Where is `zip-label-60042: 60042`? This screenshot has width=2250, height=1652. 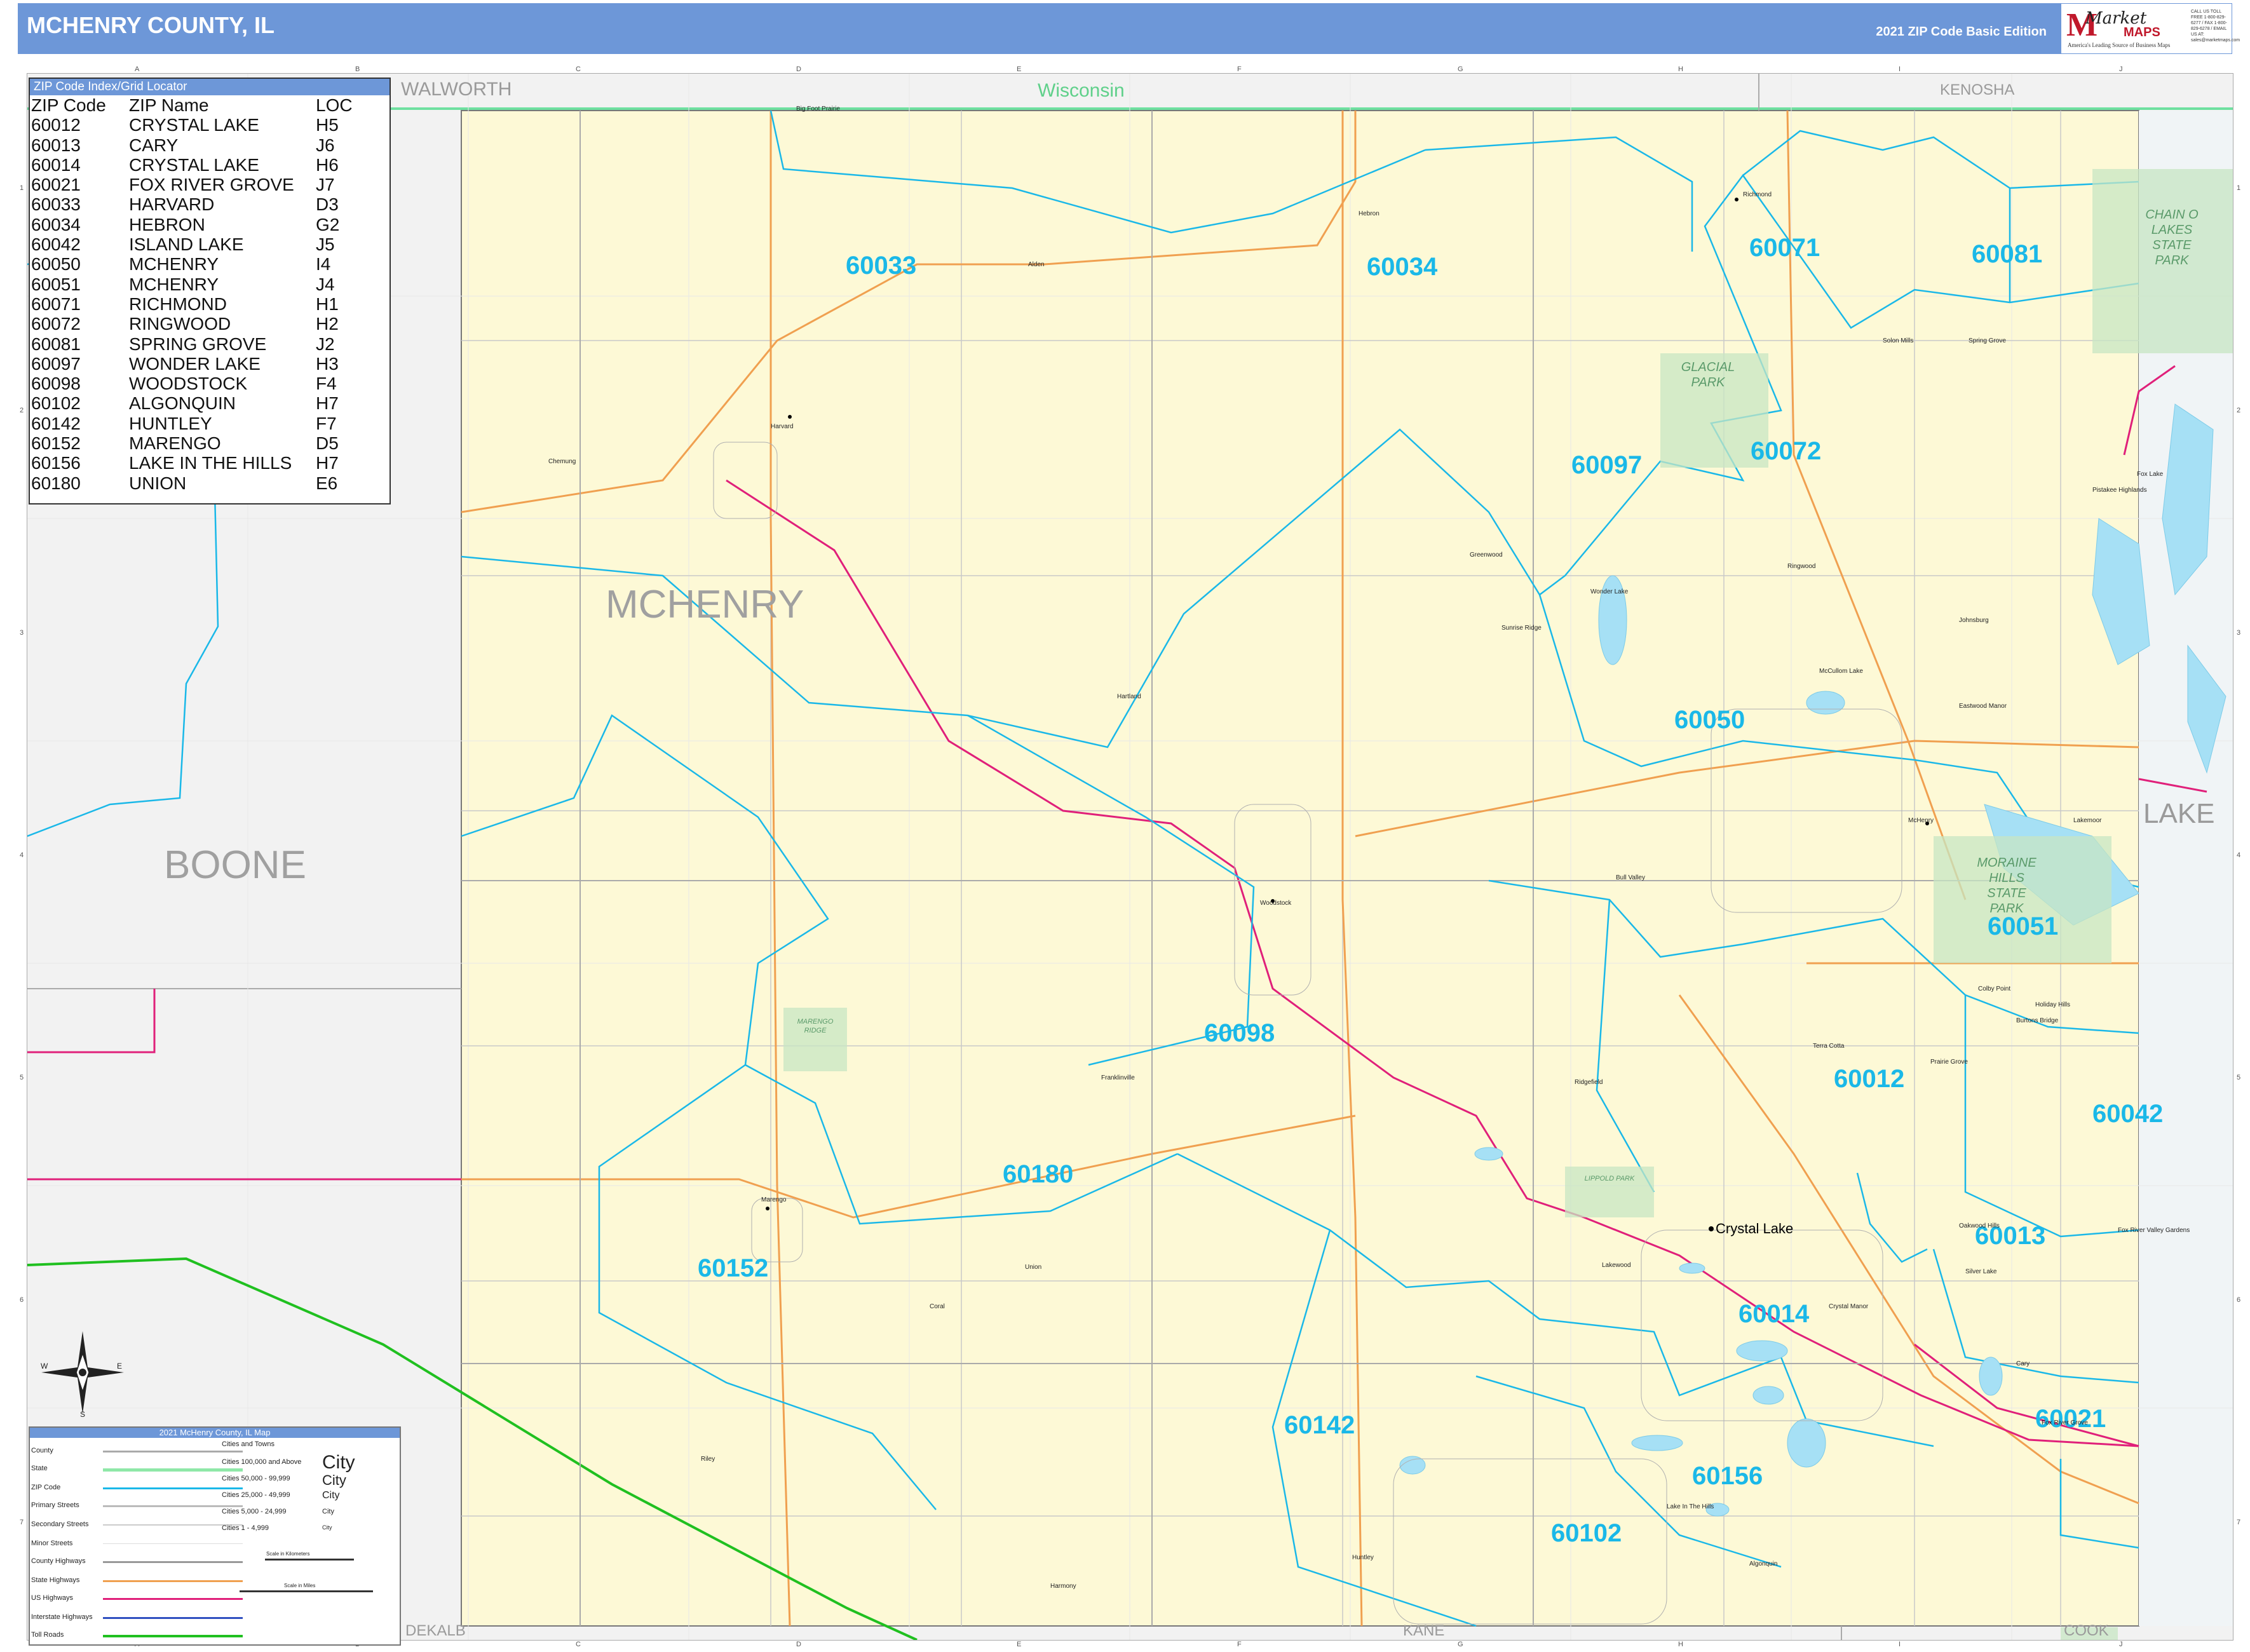
zip-label-60042: 60042 is located at coordinates (2127, 1114).